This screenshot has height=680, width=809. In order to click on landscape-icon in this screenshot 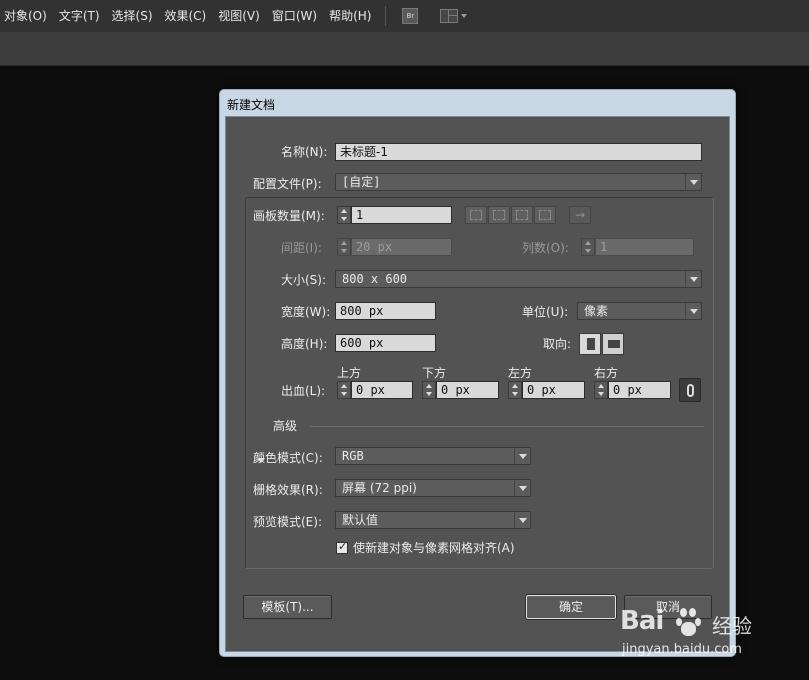, I will do `click(614, 344)`.